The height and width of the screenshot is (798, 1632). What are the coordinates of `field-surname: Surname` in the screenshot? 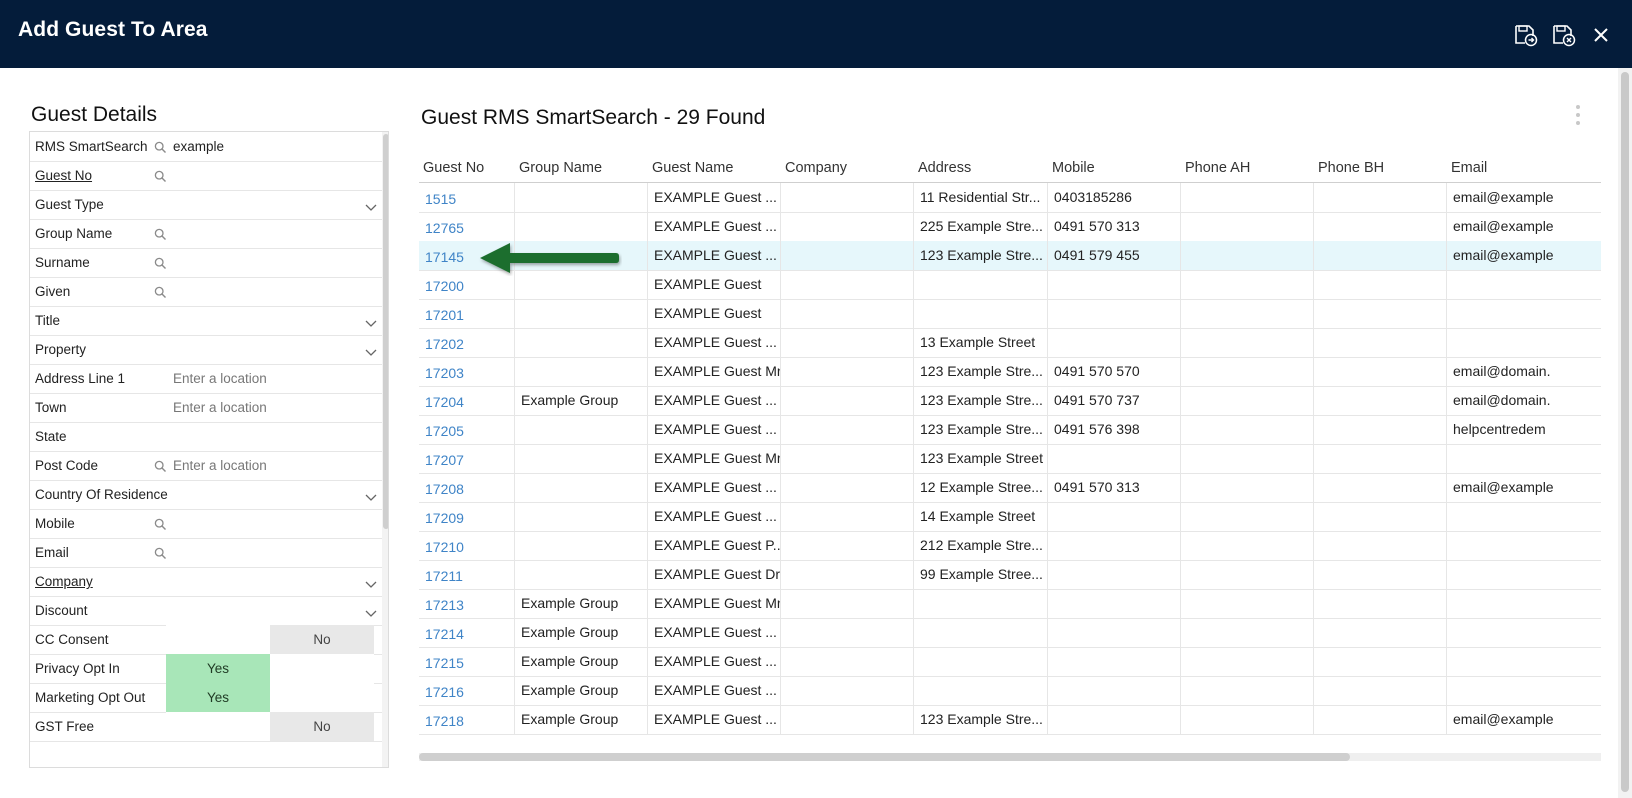 It's located at (206, 263).